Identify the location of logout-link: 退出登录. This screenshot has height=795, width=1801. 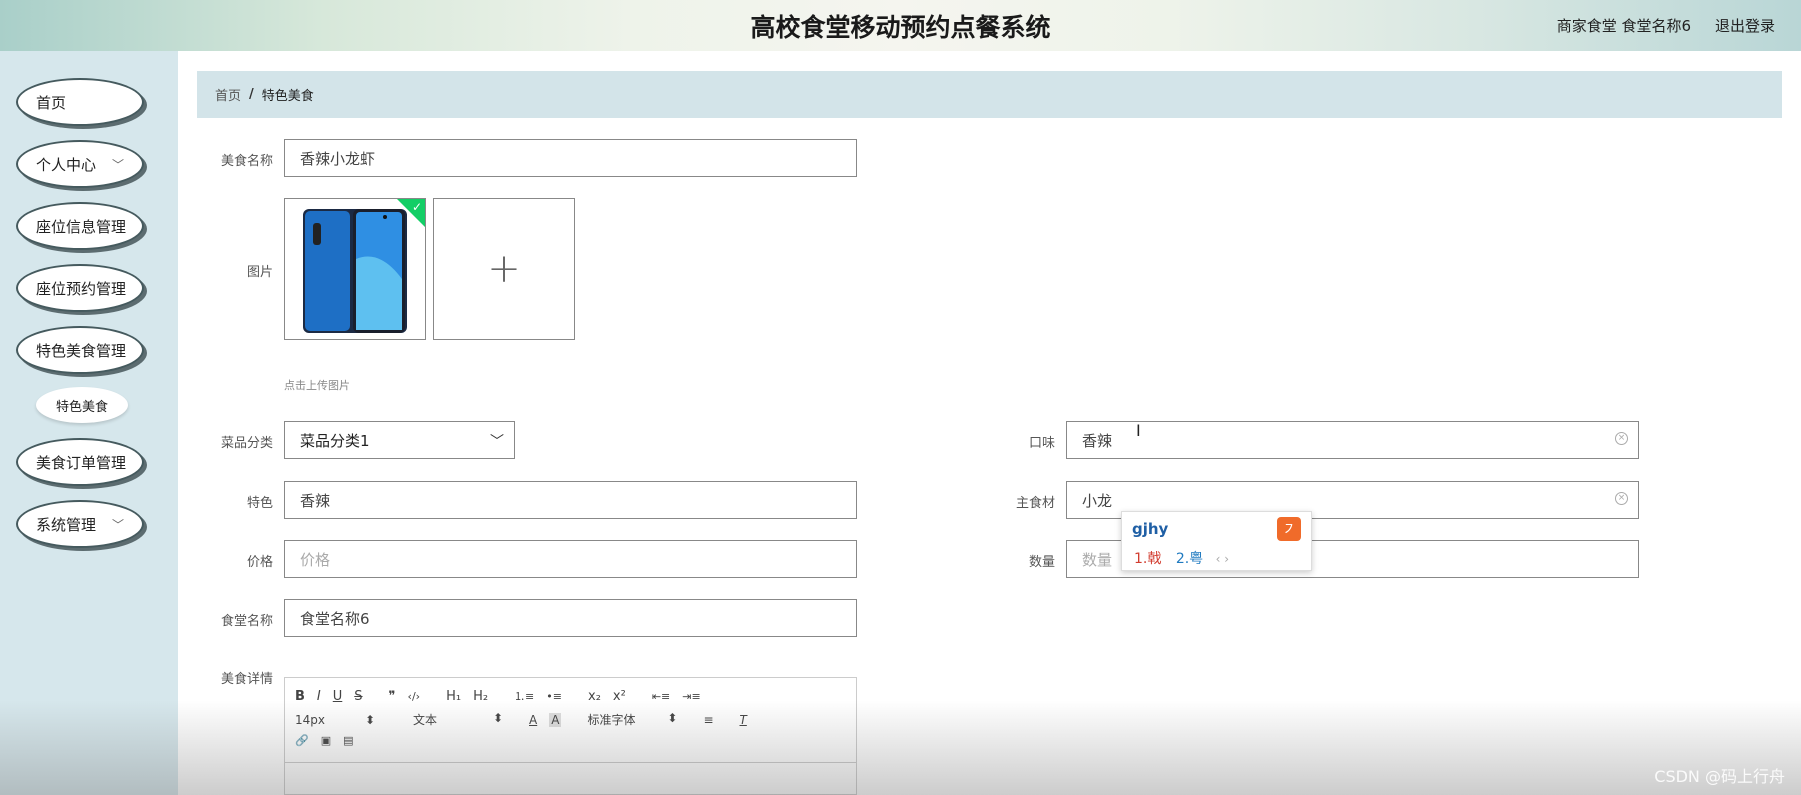
(1745, 25).